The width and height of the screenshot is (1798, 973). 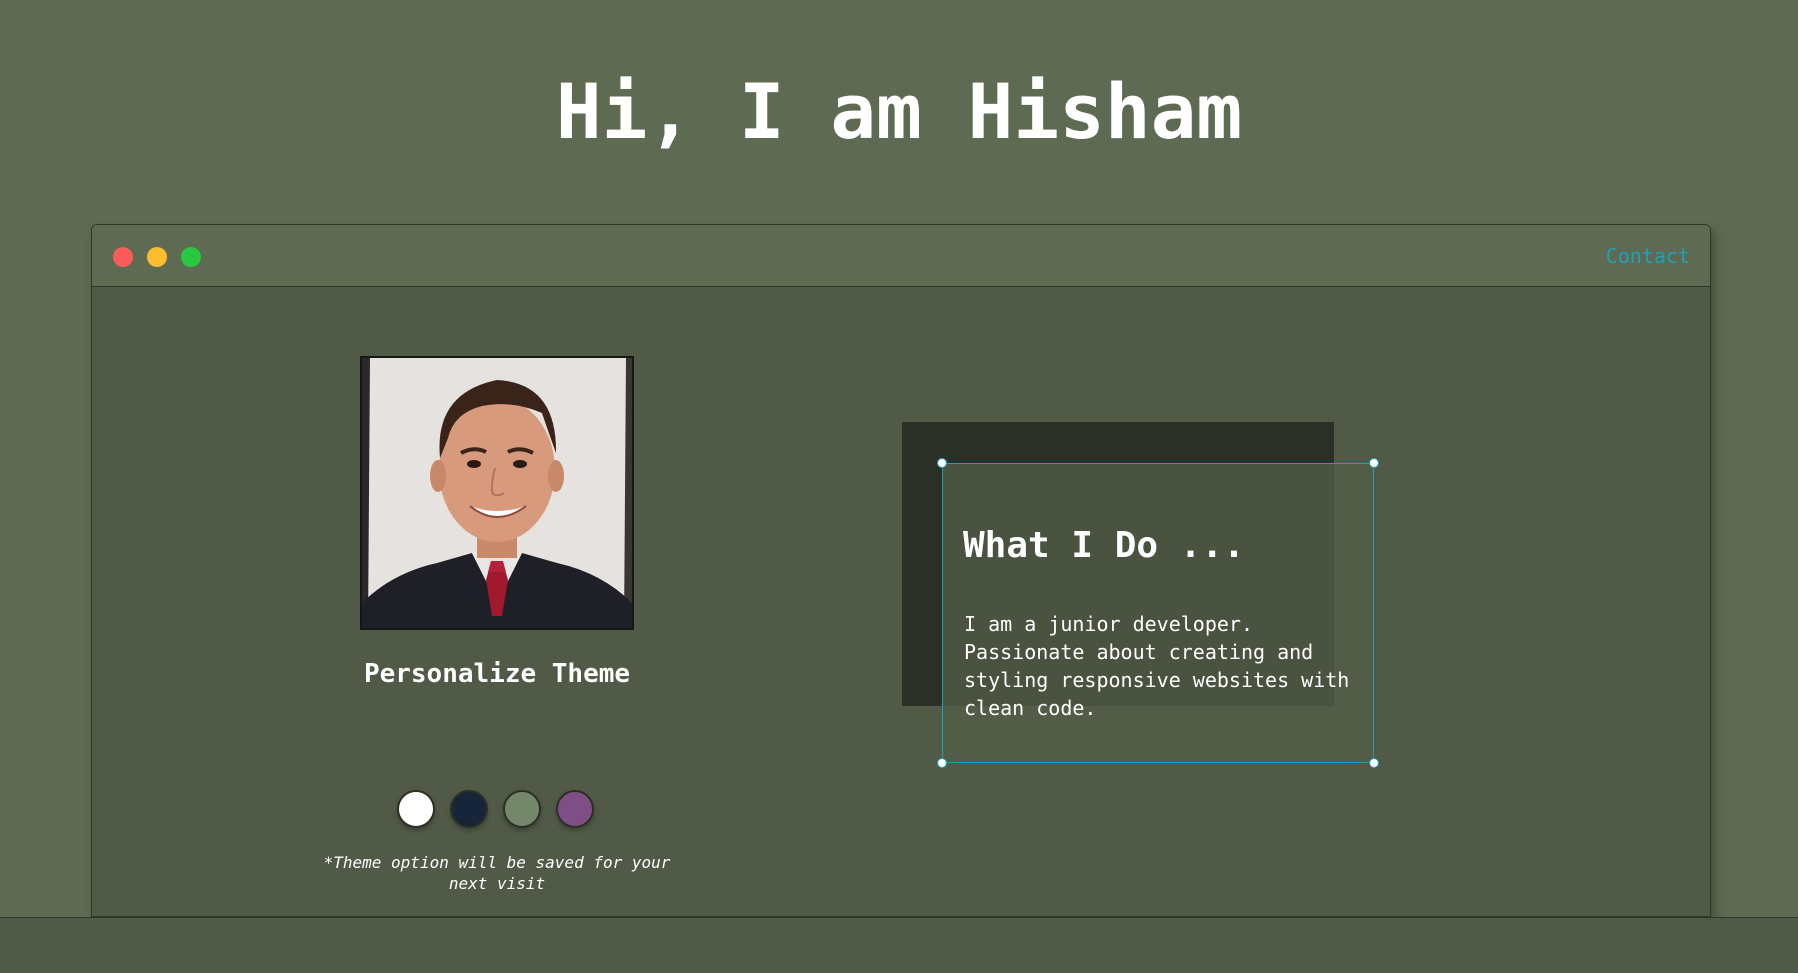 I want to click on resize-handle-top-left, so click(x=942, y=463).